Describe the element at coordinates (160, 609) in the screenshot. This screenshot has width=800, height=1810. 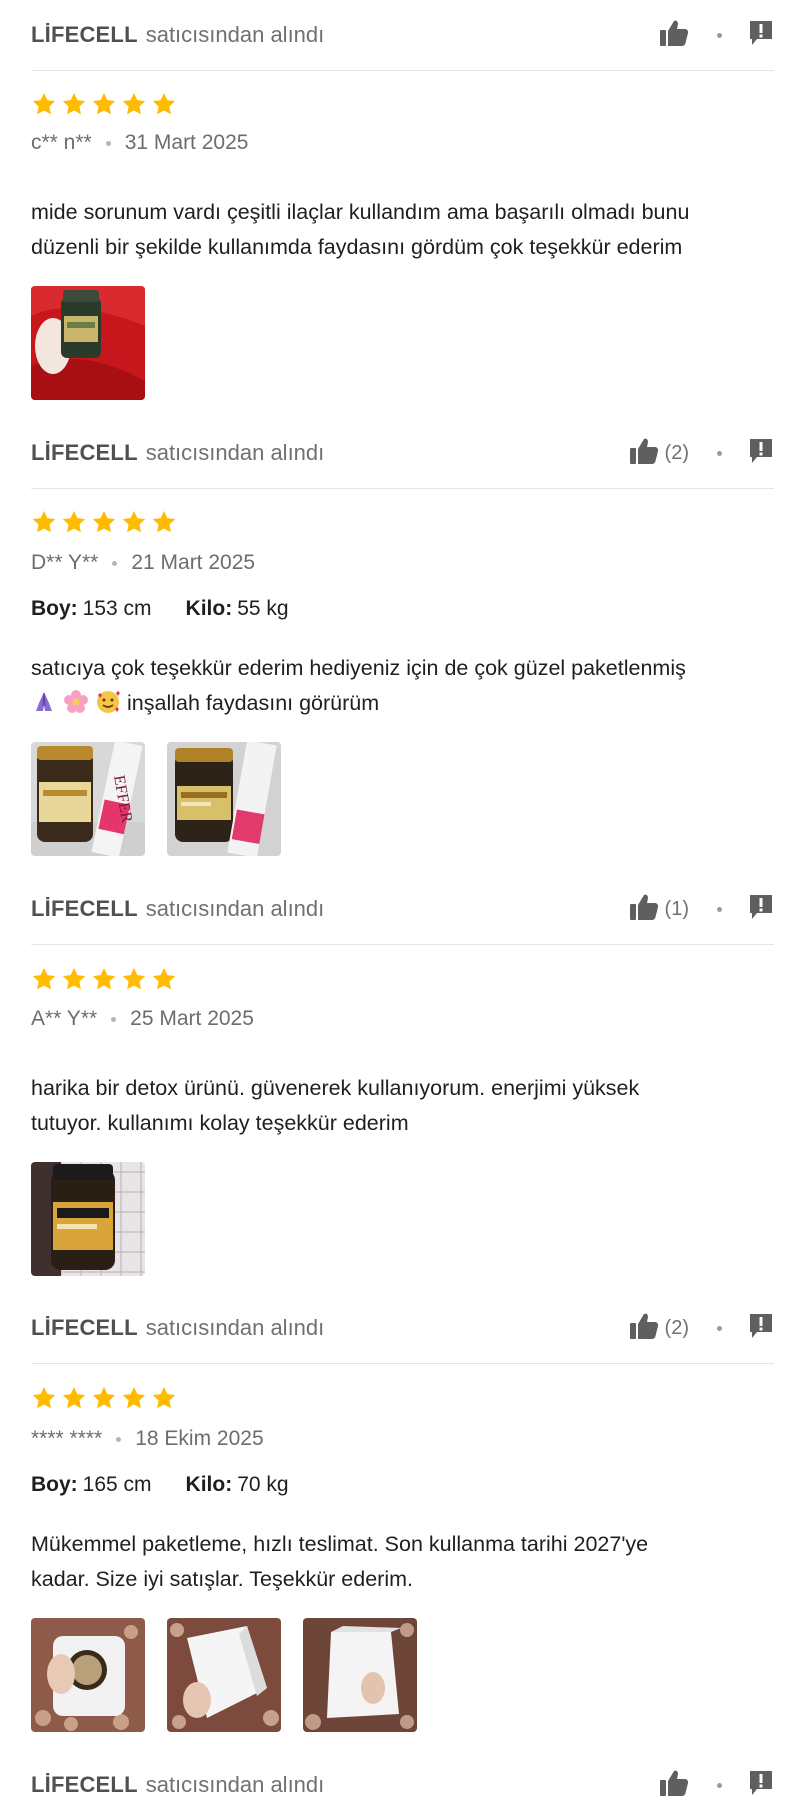
I see `reviewer-attributes: Boy: 153 cm Kilo: 55 kg` at that location.